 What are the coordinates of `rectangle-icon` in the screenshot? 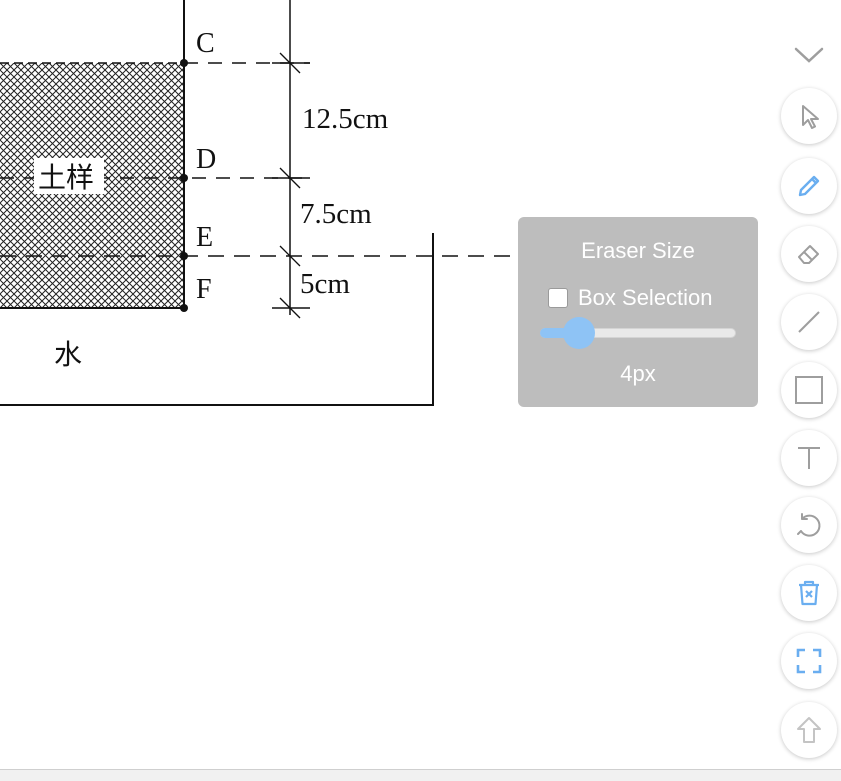 It's located at (809, 390).